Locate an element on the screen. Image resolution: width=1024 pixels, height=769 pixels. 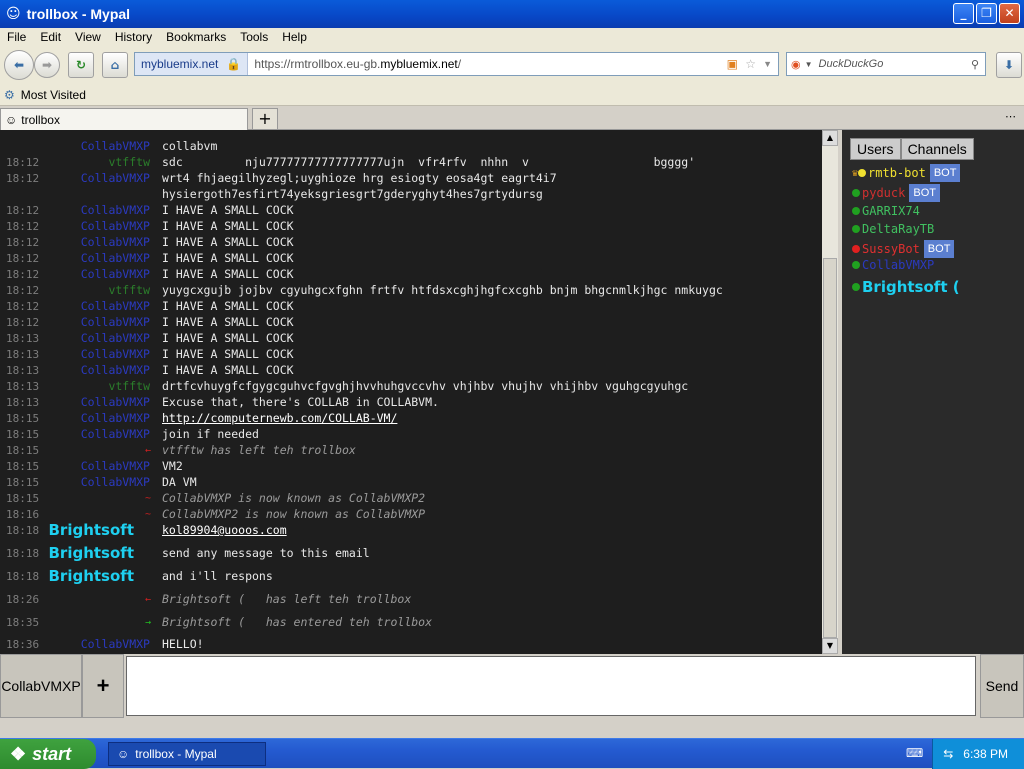
message-text: Excuse that, there's COLLAB in COLLABVM. is located at coordinates (300, 402).